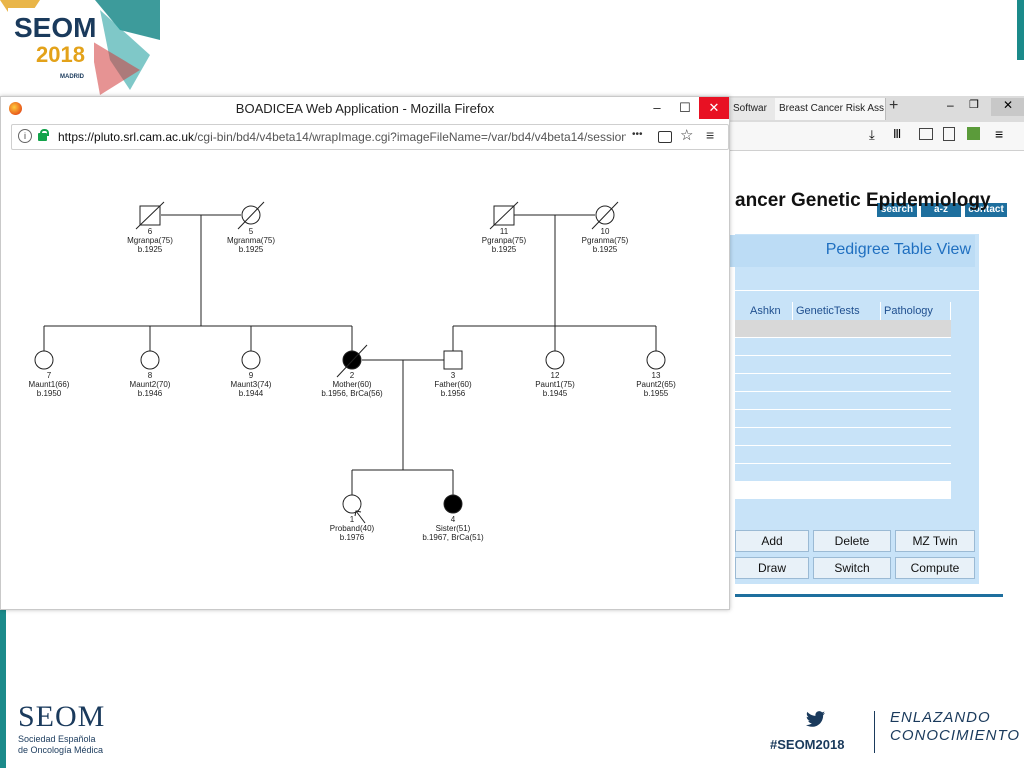 The image size is (1024, 768). I want to click on proband-symbol, so click(352, 504).